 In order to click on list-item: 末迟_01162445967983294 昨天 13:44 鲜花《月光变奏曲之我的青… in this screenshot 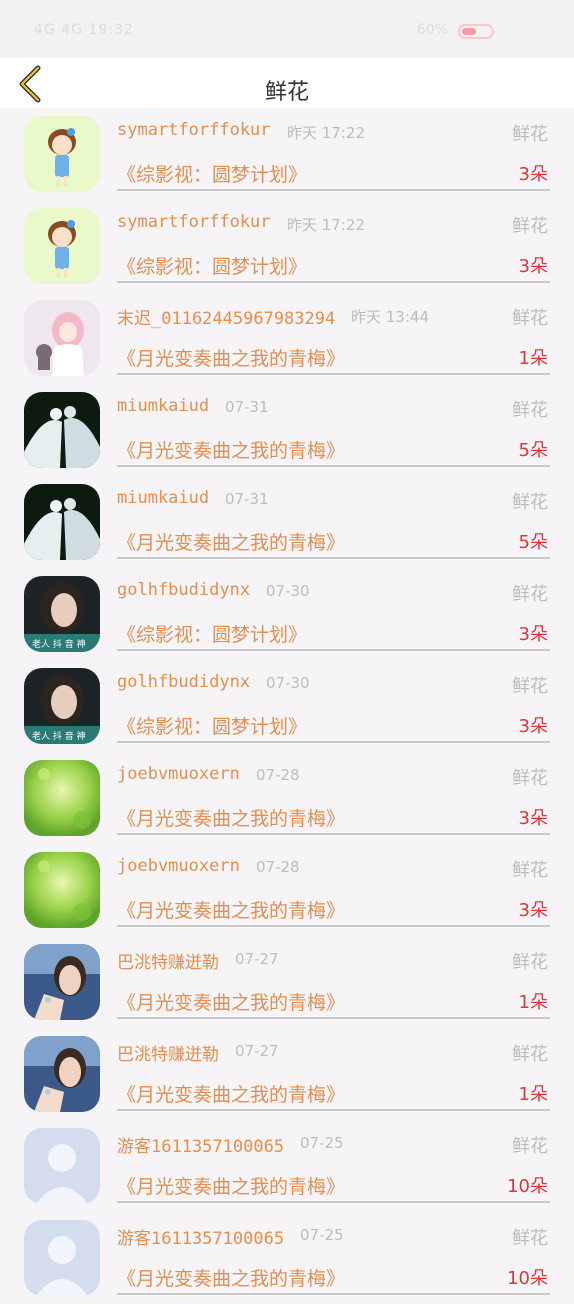, I will do `click(287, 338)`.